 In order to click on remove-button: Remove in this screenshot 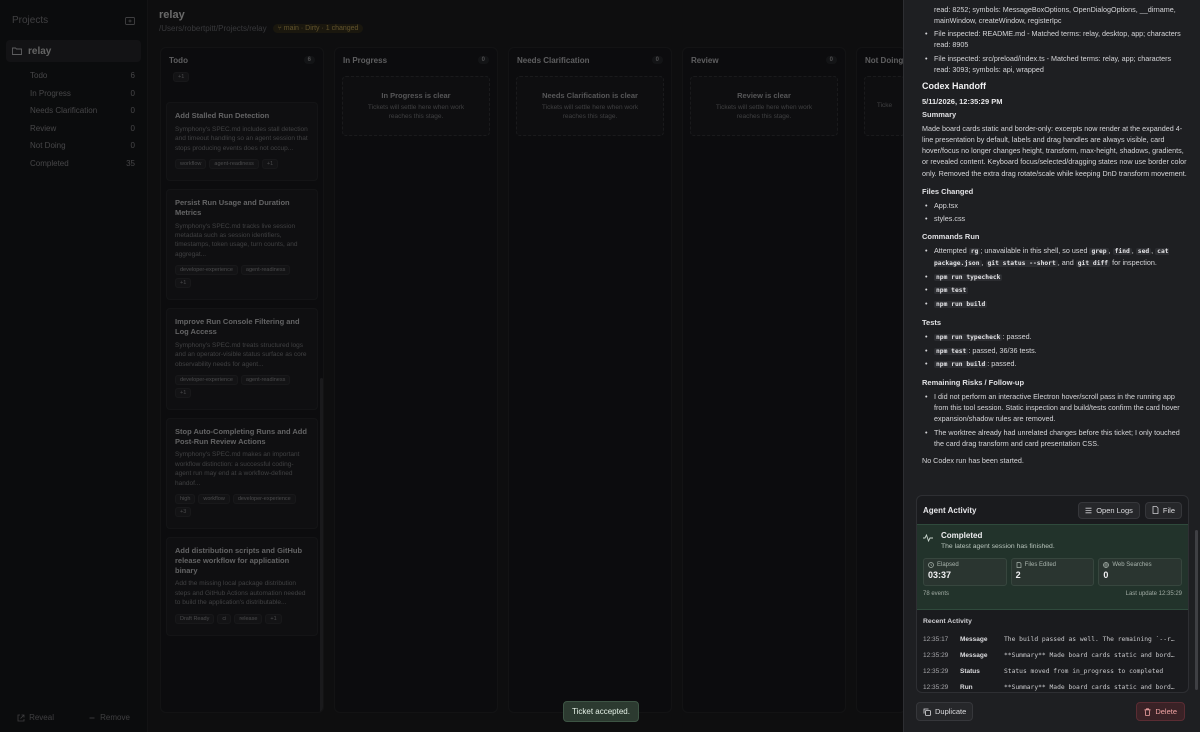, I will do `click(109, 717)`.